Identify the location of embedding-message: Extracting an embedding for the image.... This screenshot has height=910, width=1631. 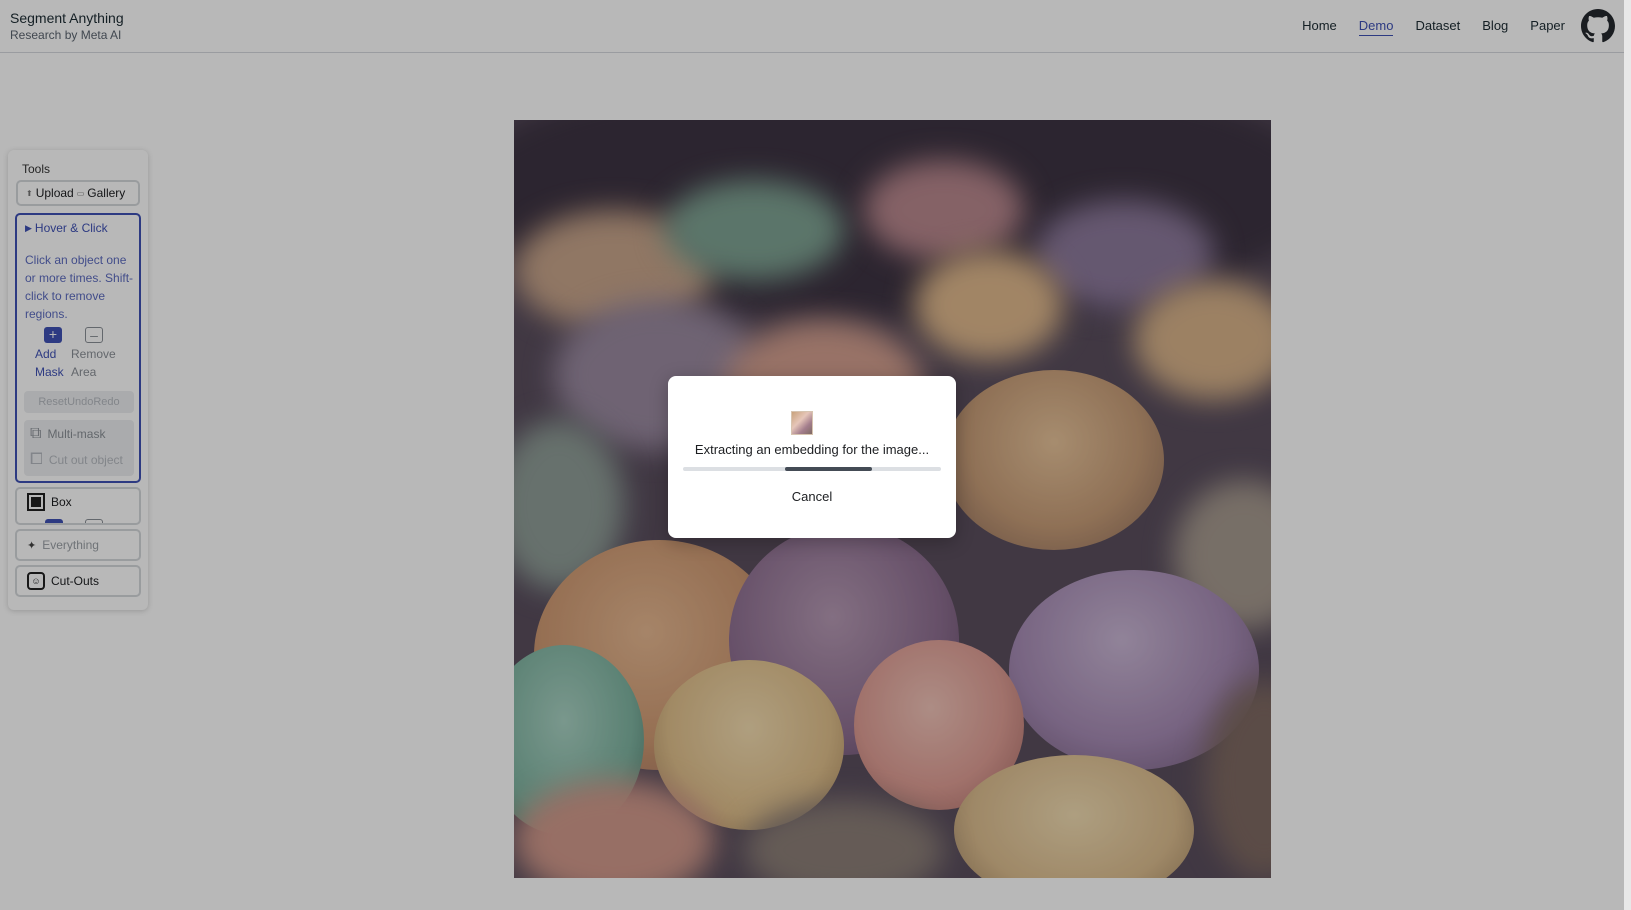
(812, 449).